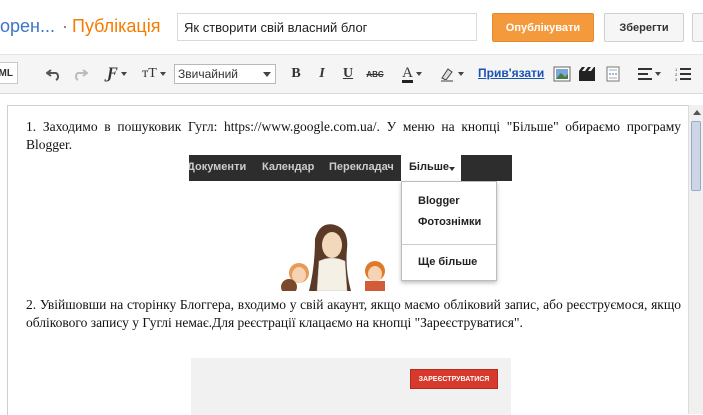 The width and height of the screenshot is (703, 415). I want to click on insert-link-button: Прив'язати, so click(511, 73).